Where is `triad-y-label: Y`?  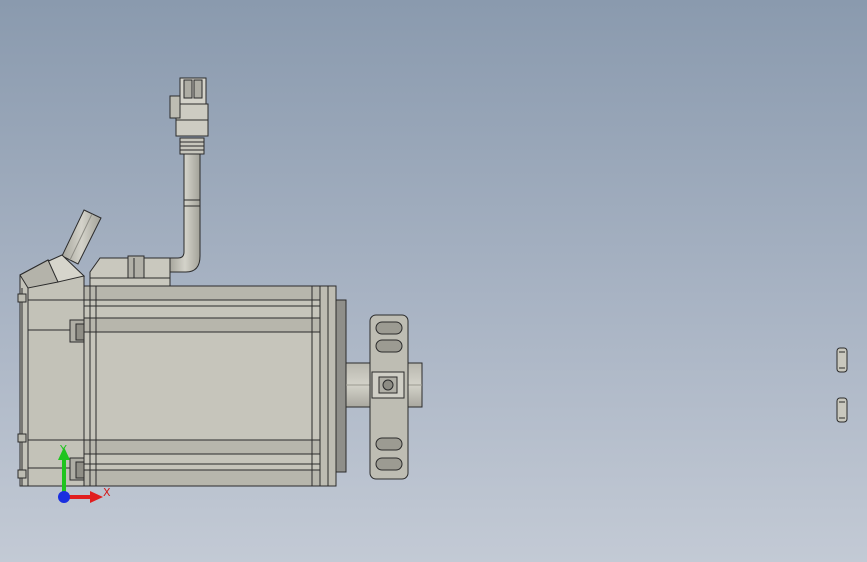
triad-y-label: Y is located at coordinates (63, 449).